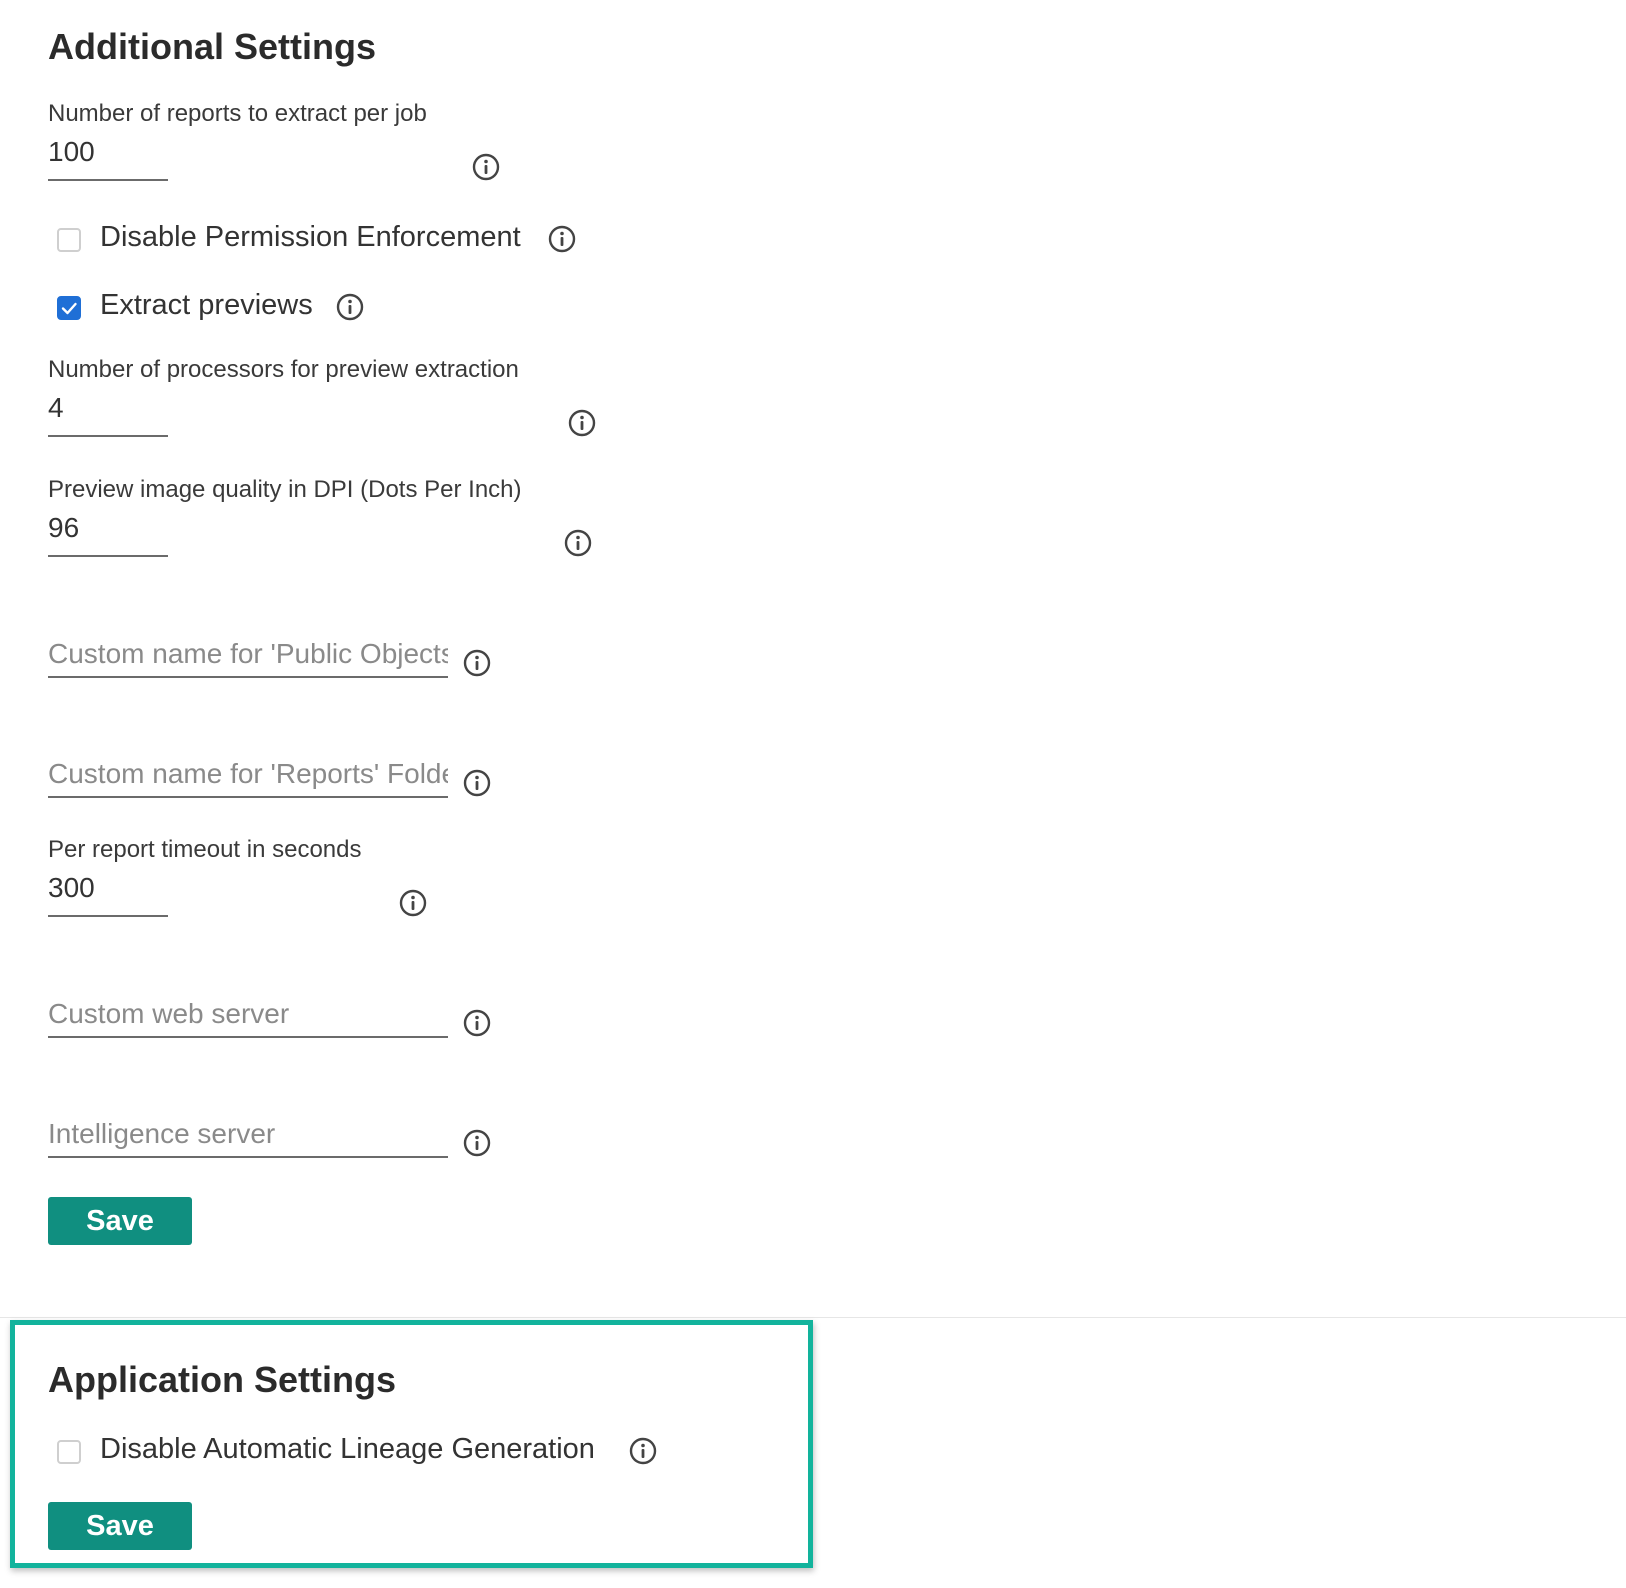  I want to click on additional-settings-title: Additional Settings, so click(212, 46).